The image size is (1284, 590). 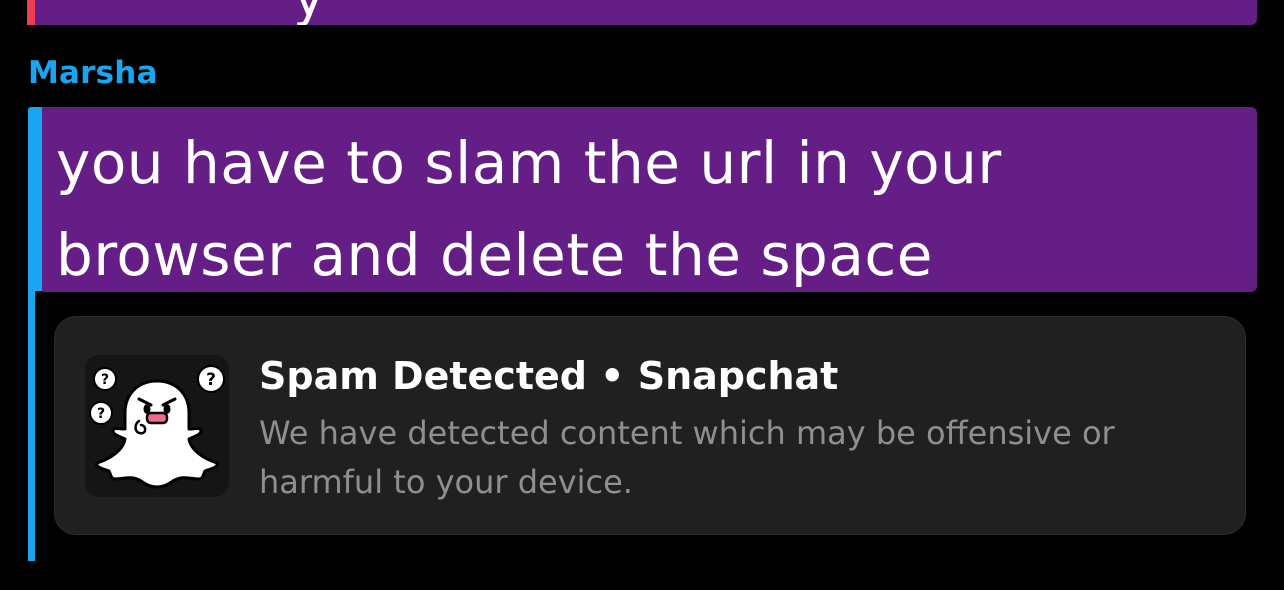 I want to click on previous-message-bubble: y, so click(x=646, y=12).